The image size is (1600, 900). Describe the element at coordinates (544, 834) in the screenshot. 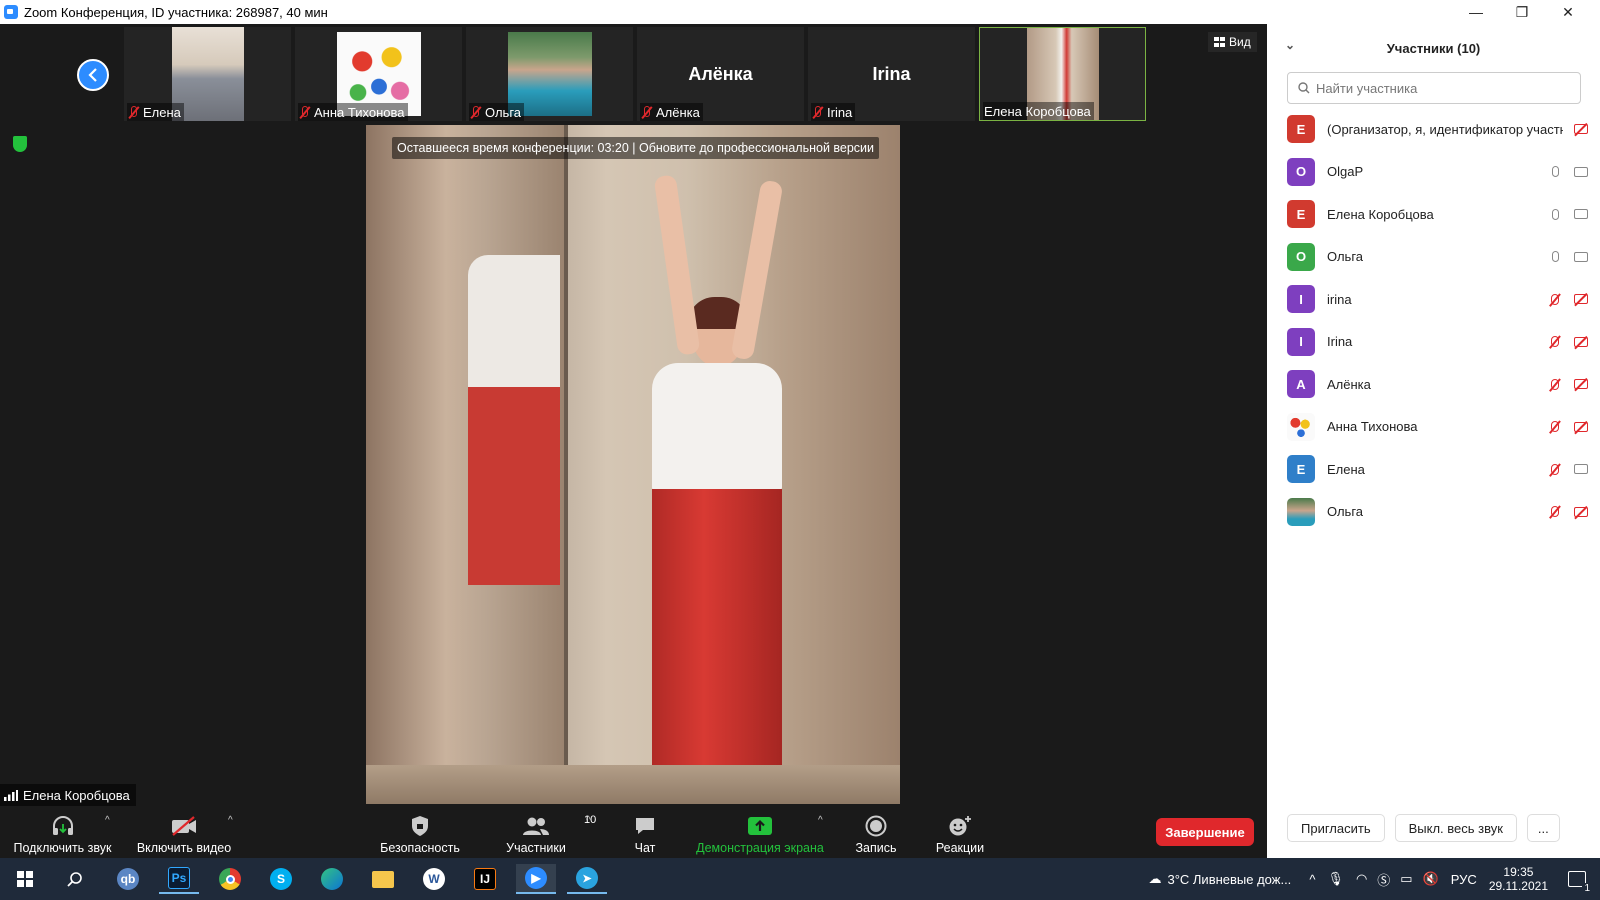

I see `participants-button: 10 Участники` at that location.